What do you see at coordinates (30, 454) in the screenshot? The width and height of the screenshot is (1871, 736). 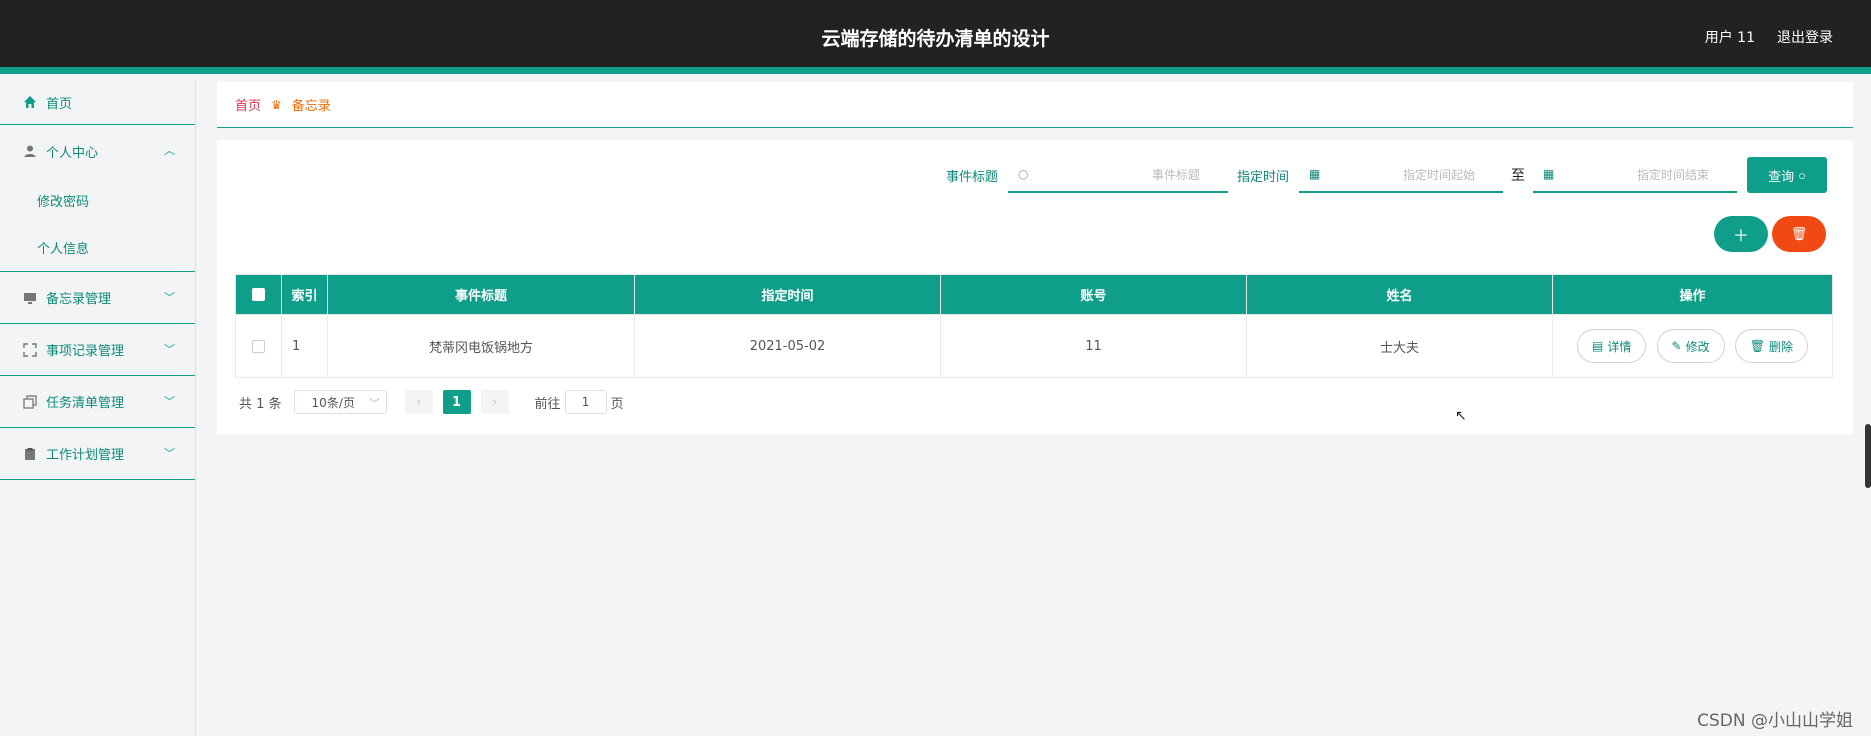 I see `clipboard-icon` at bounding box center [30, 454].